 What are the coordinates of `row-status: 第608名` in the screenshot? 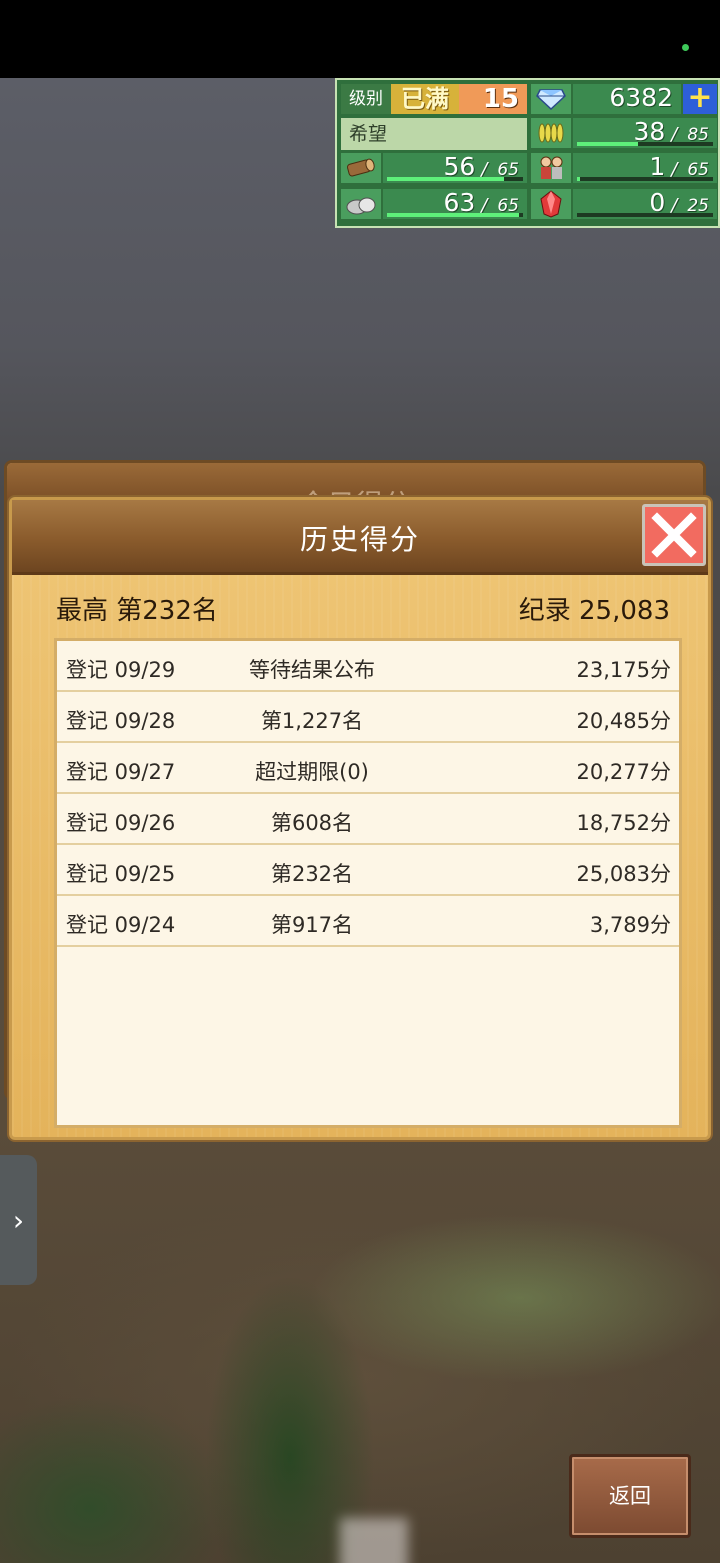 It's located at (312, 823).